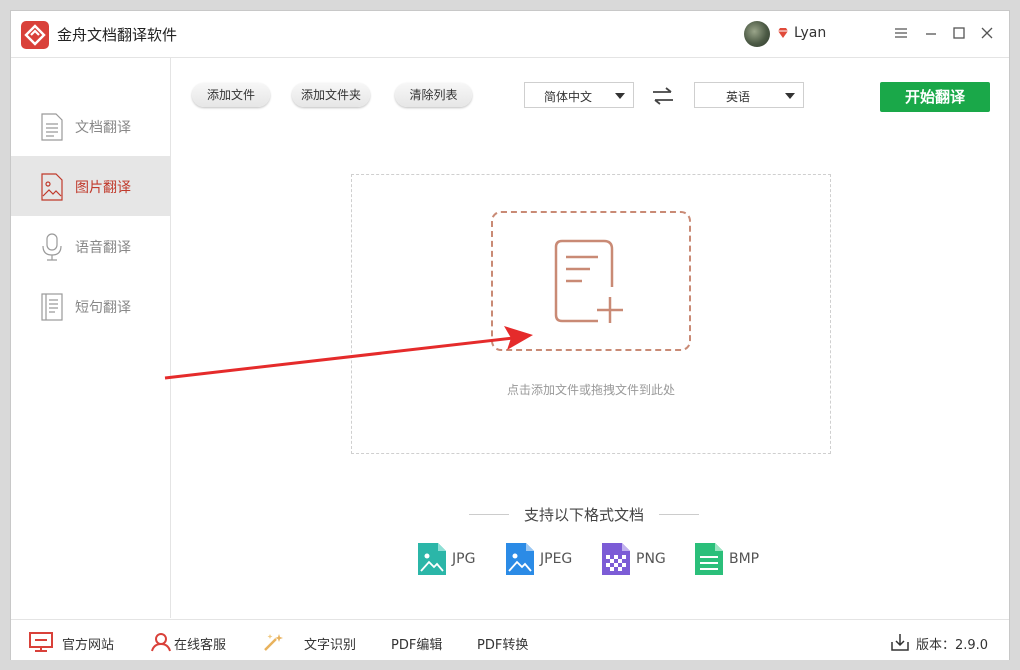 This screenshot has width=1020, height=670. What do you see at coordinates (331, 95) in the screenshot?
I see `add-folder-button: 添加文件夹` at bounding box center [331, 95].